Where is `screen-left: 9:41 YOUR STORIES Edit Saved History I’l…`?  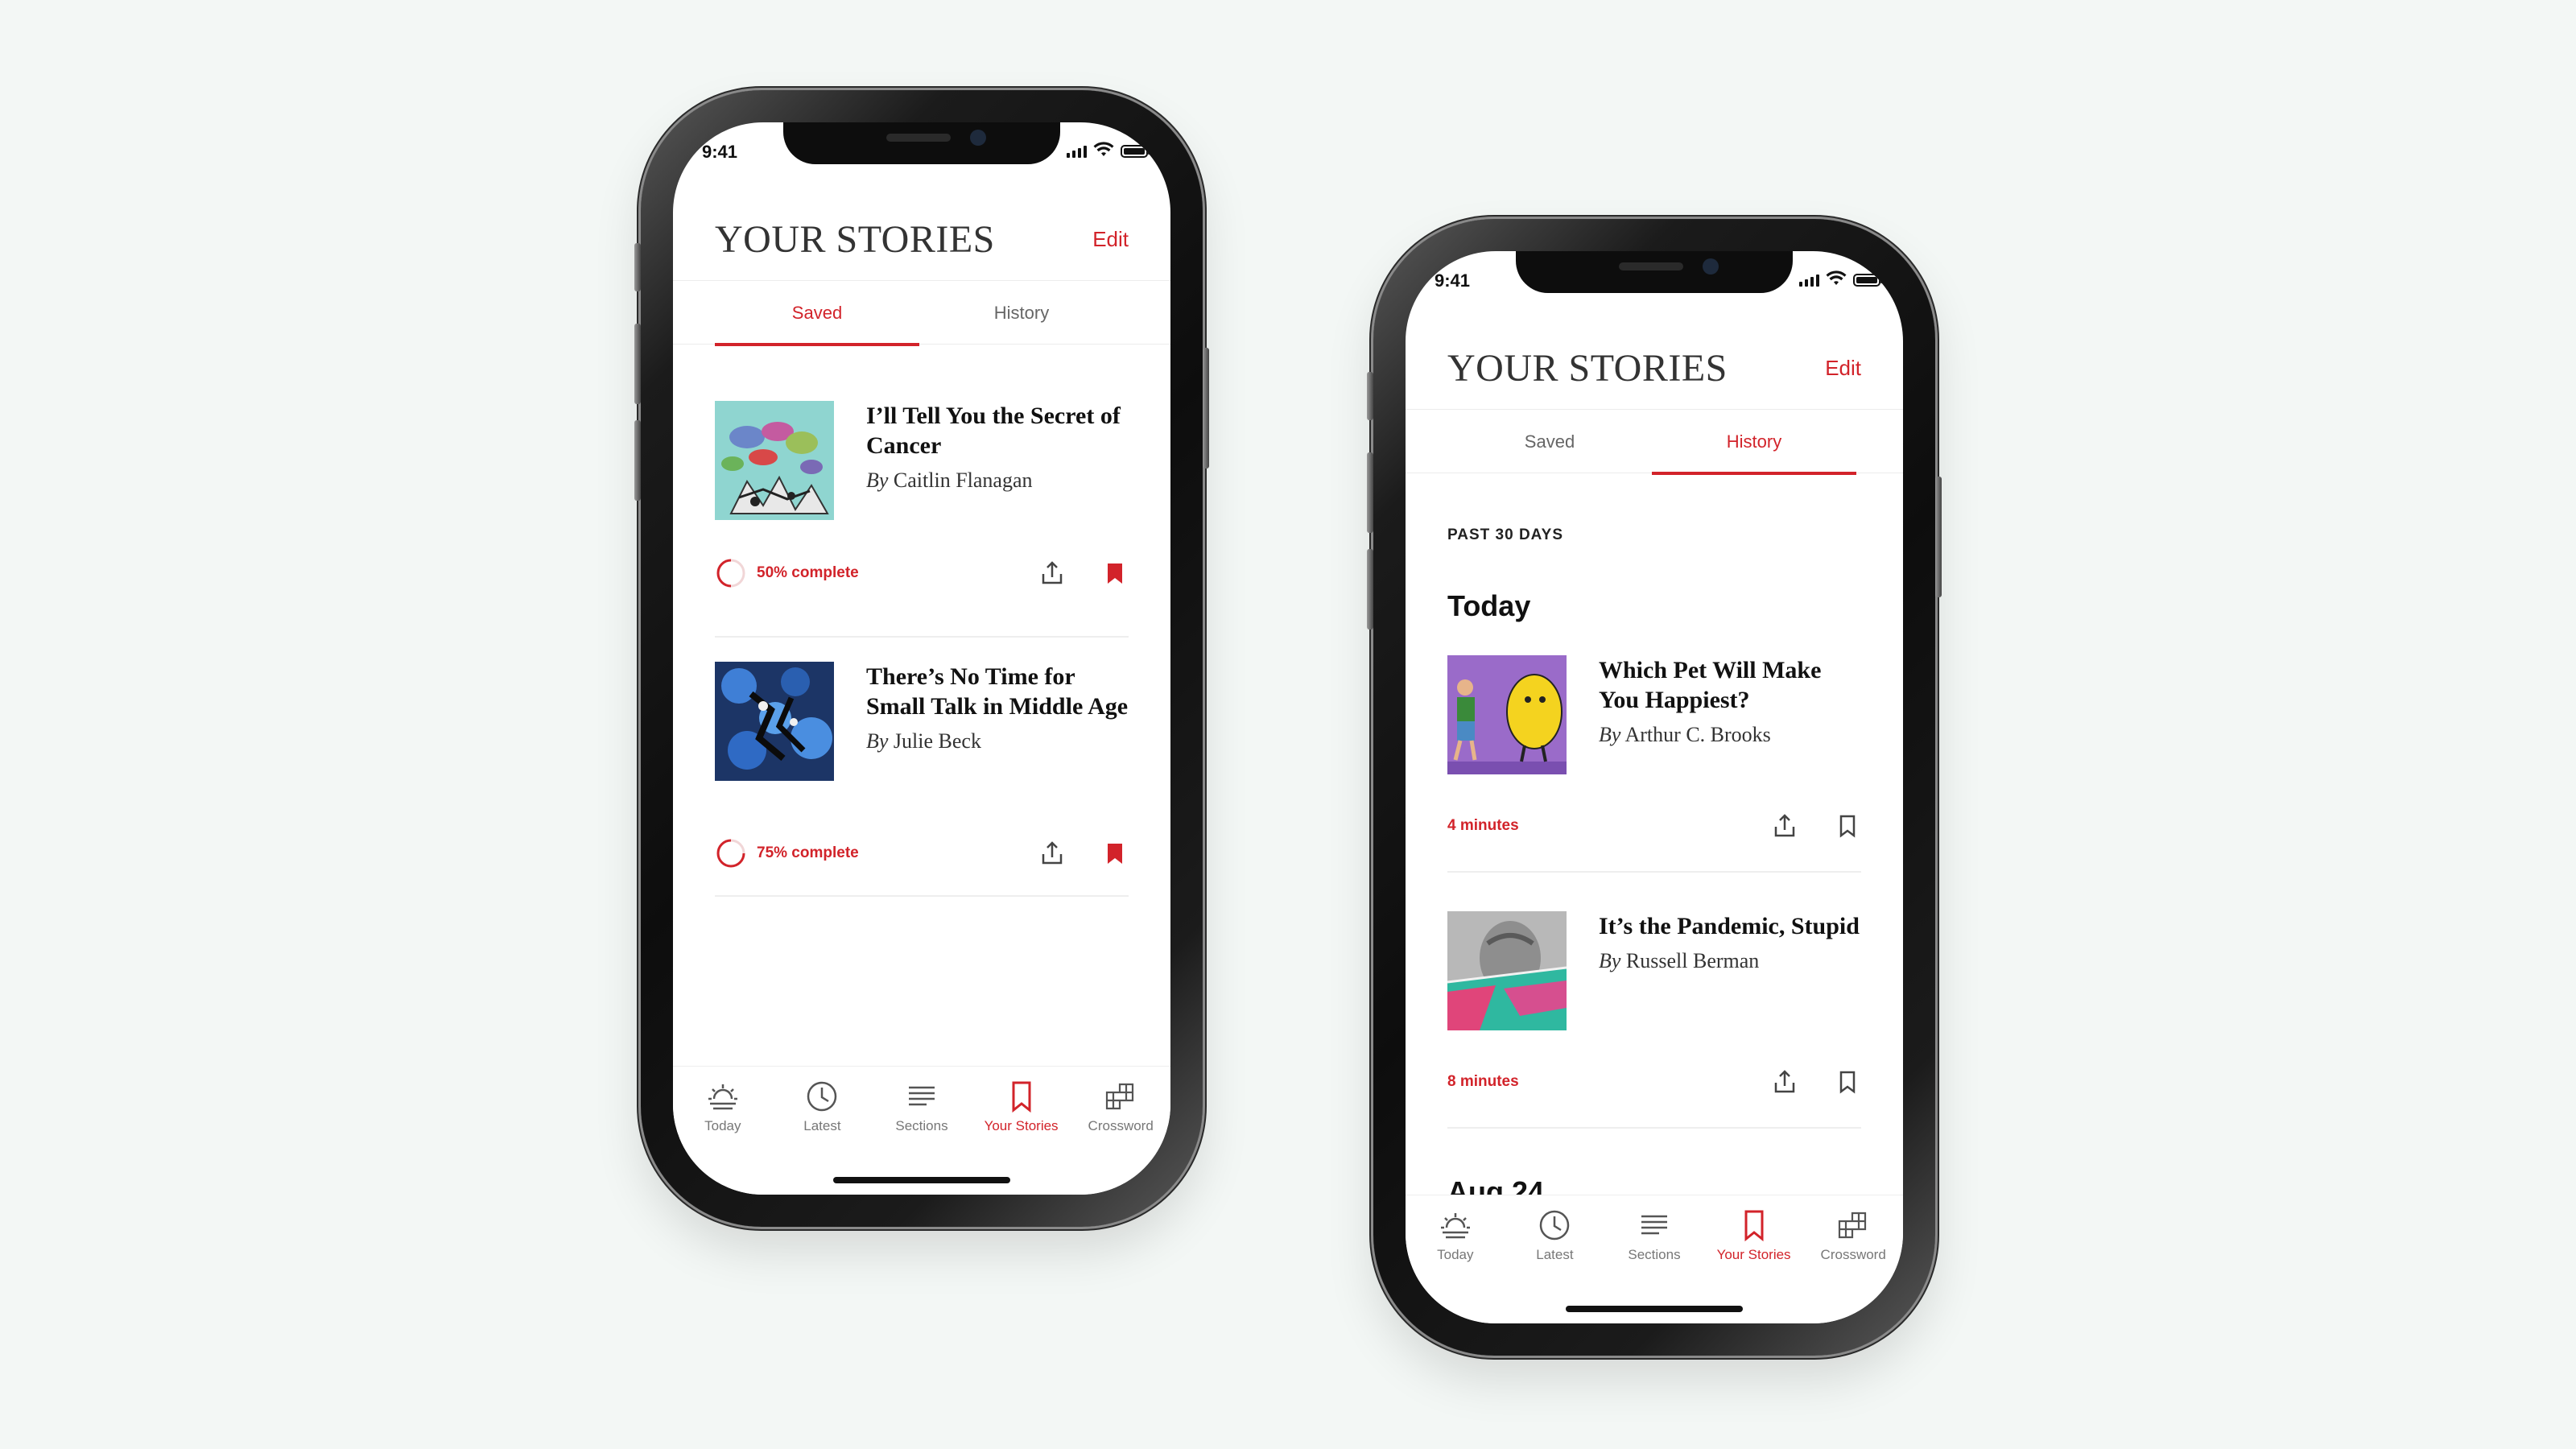
screen-left: 9:41 YOUR STORIES Edit Saved History I’l… is located at coordinates (921, 658).